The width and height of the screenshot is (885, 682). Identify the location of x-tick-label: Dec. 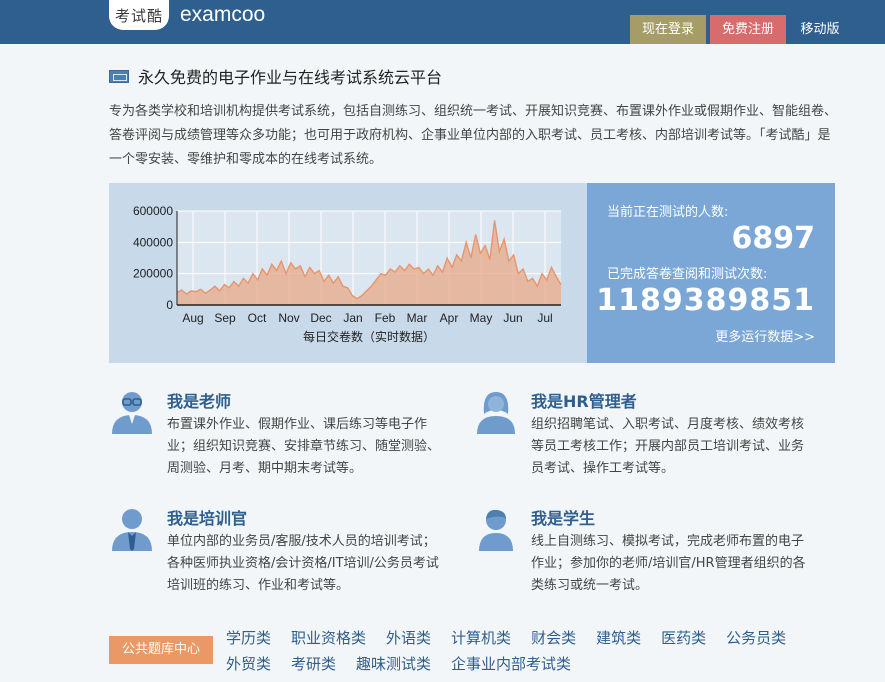
(320, 318).